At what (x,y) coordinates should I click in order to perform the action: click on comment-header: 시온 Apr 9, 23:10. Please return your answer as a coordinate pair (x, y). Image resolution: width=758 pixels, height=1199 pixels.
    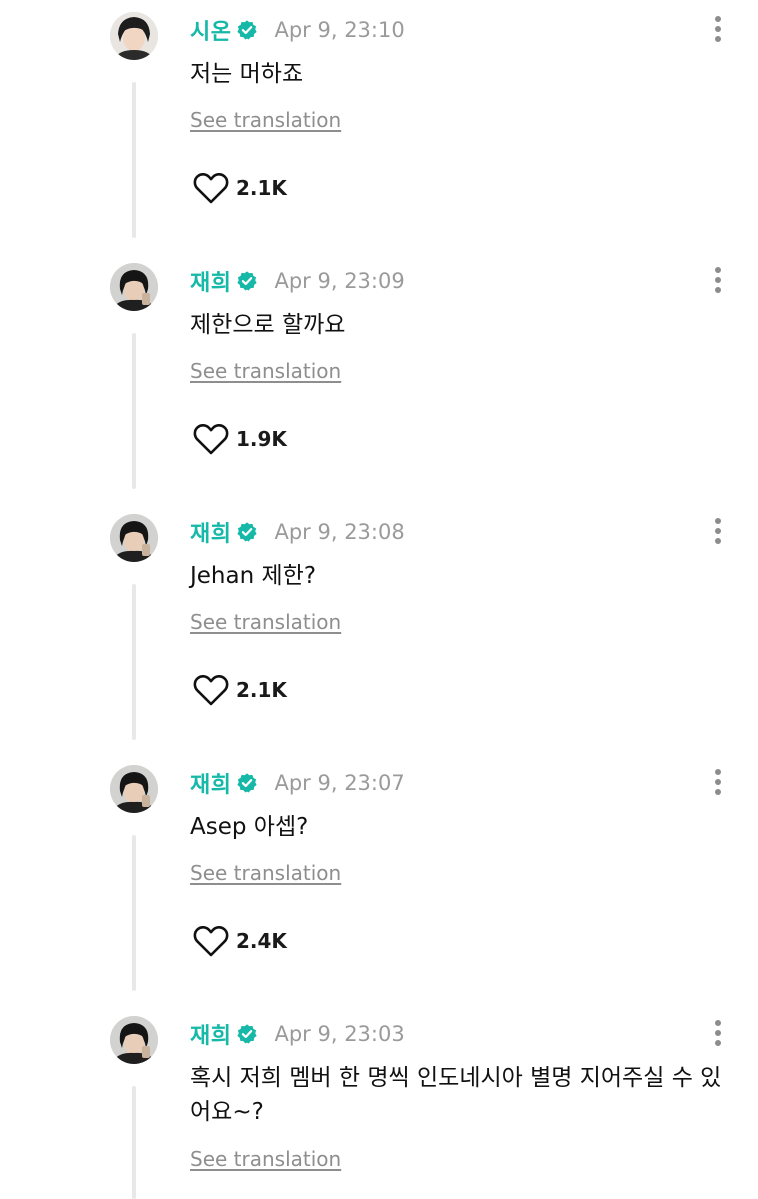
    Looking at the image, I should click on (297, 30).